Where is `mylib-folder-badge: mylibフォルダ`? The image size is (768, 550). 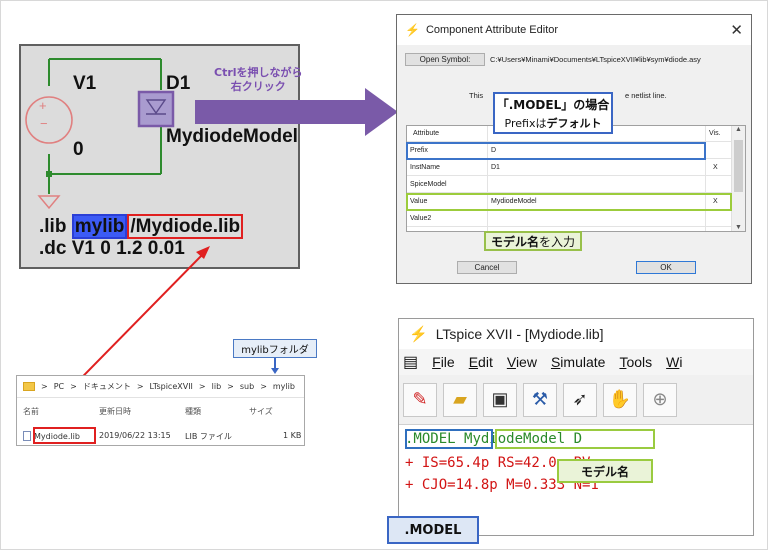
mylib-folder-badge: mylibフォルダ is located at coordinates (275, 348).